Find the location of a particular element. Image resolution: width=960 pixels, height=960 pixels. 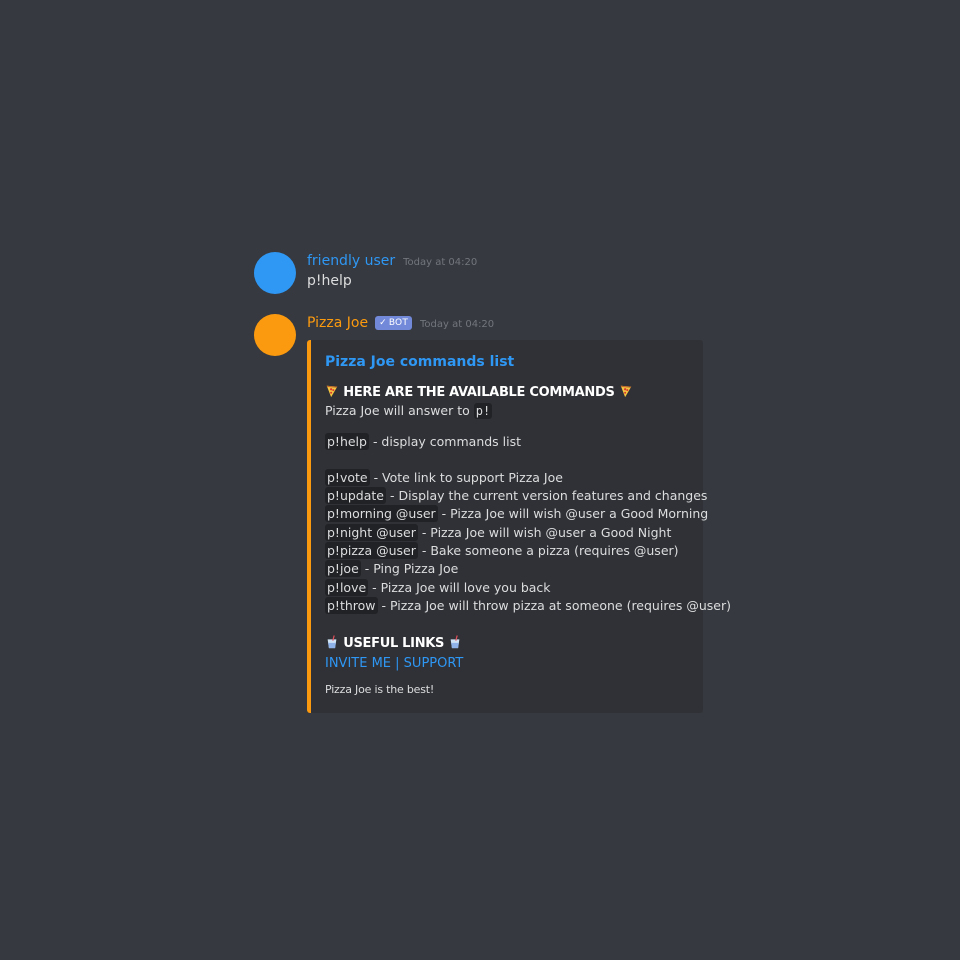

prefix-code: p! is located at coordinates (483, 411).